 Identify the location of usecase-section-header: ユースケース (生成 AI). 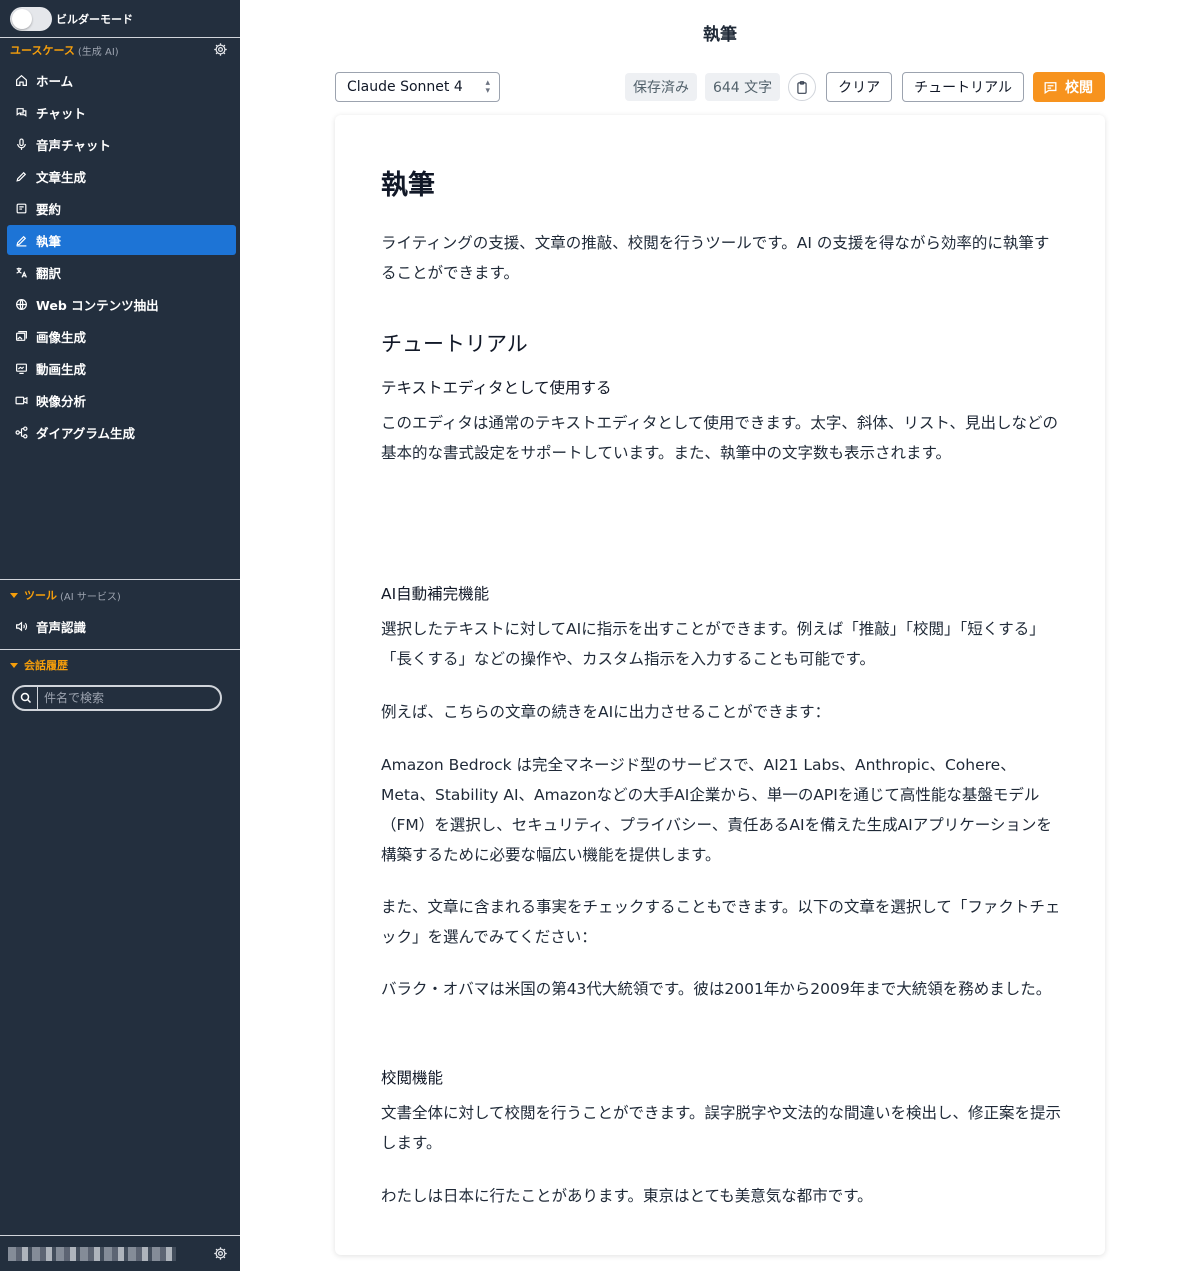
(120, 50).